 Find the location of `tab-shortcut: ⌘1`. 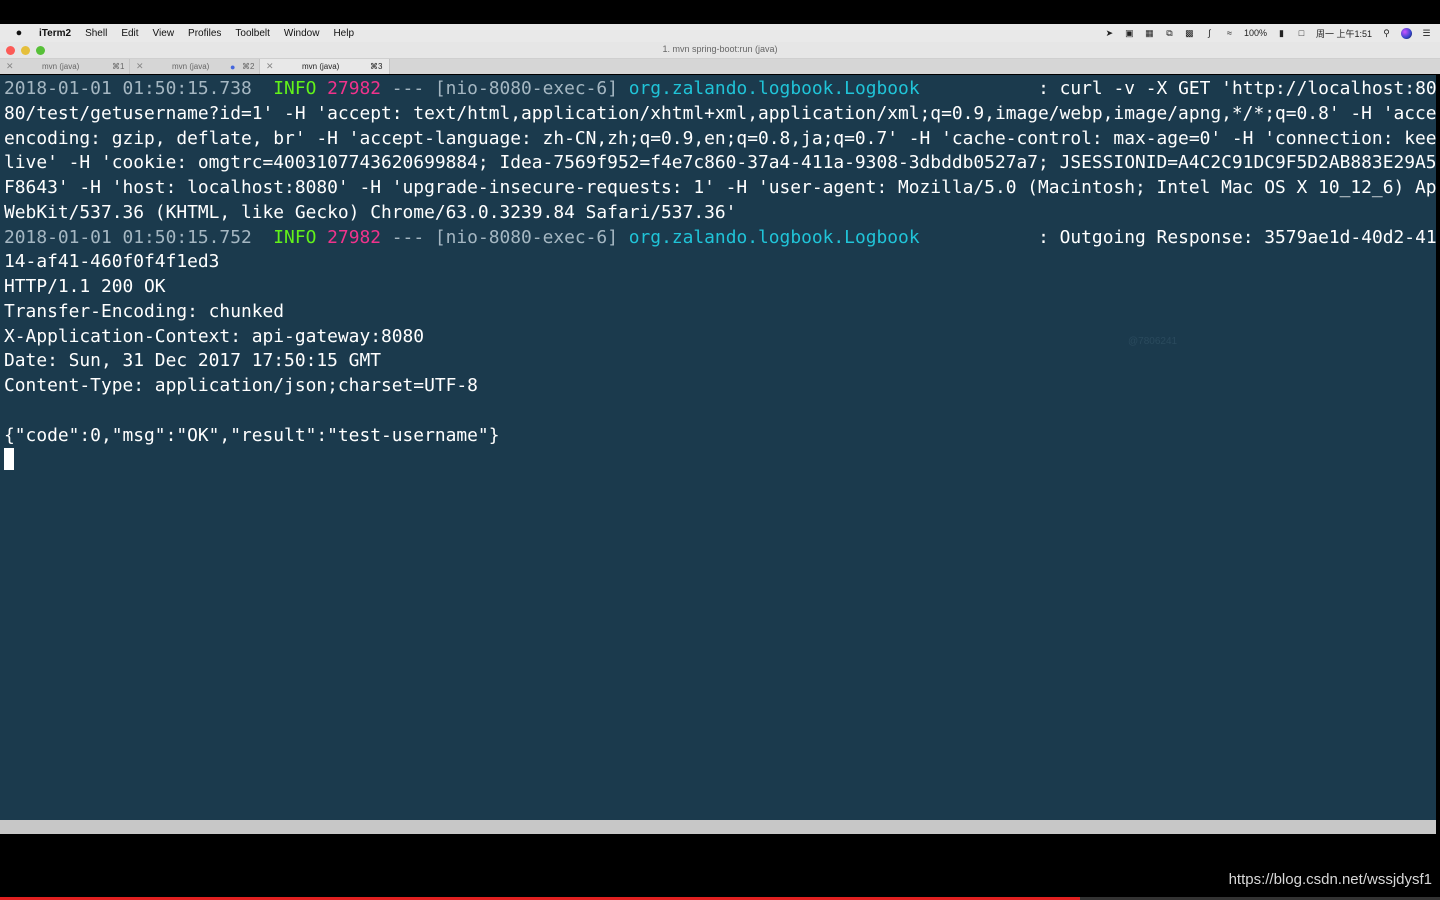

tab-shortcut: ⌘1 is located at coordinates (118, 66).